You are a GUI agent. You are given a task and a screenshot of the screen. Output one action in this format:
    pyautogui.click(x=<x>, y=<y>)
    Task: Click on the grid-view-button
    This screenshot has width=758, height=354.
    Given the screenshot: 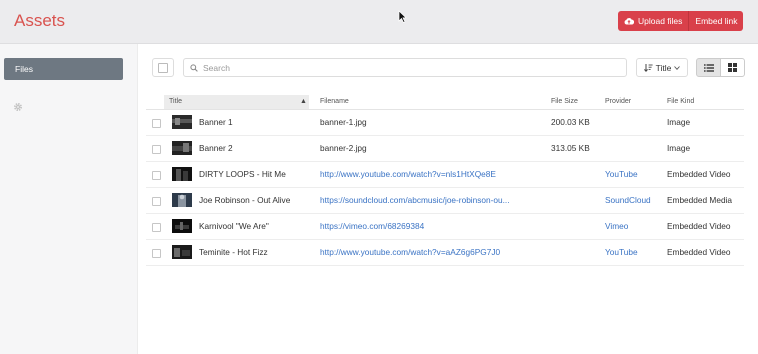 What is the action you would take?
    pyautogui.click(x=732, y=67)
    